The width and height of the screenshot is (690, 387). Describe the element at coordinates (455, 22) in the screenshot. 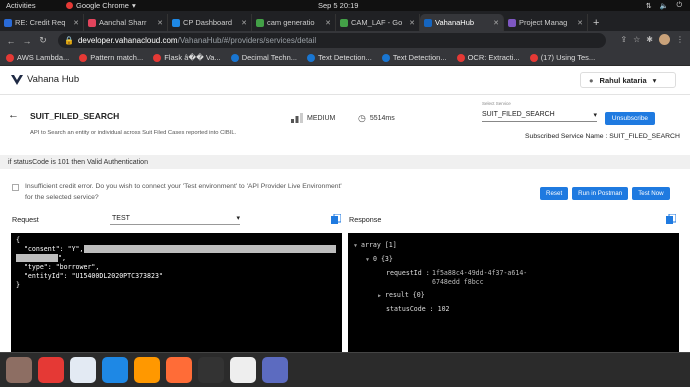

I see `tab-label: VahanaHub` at that location.